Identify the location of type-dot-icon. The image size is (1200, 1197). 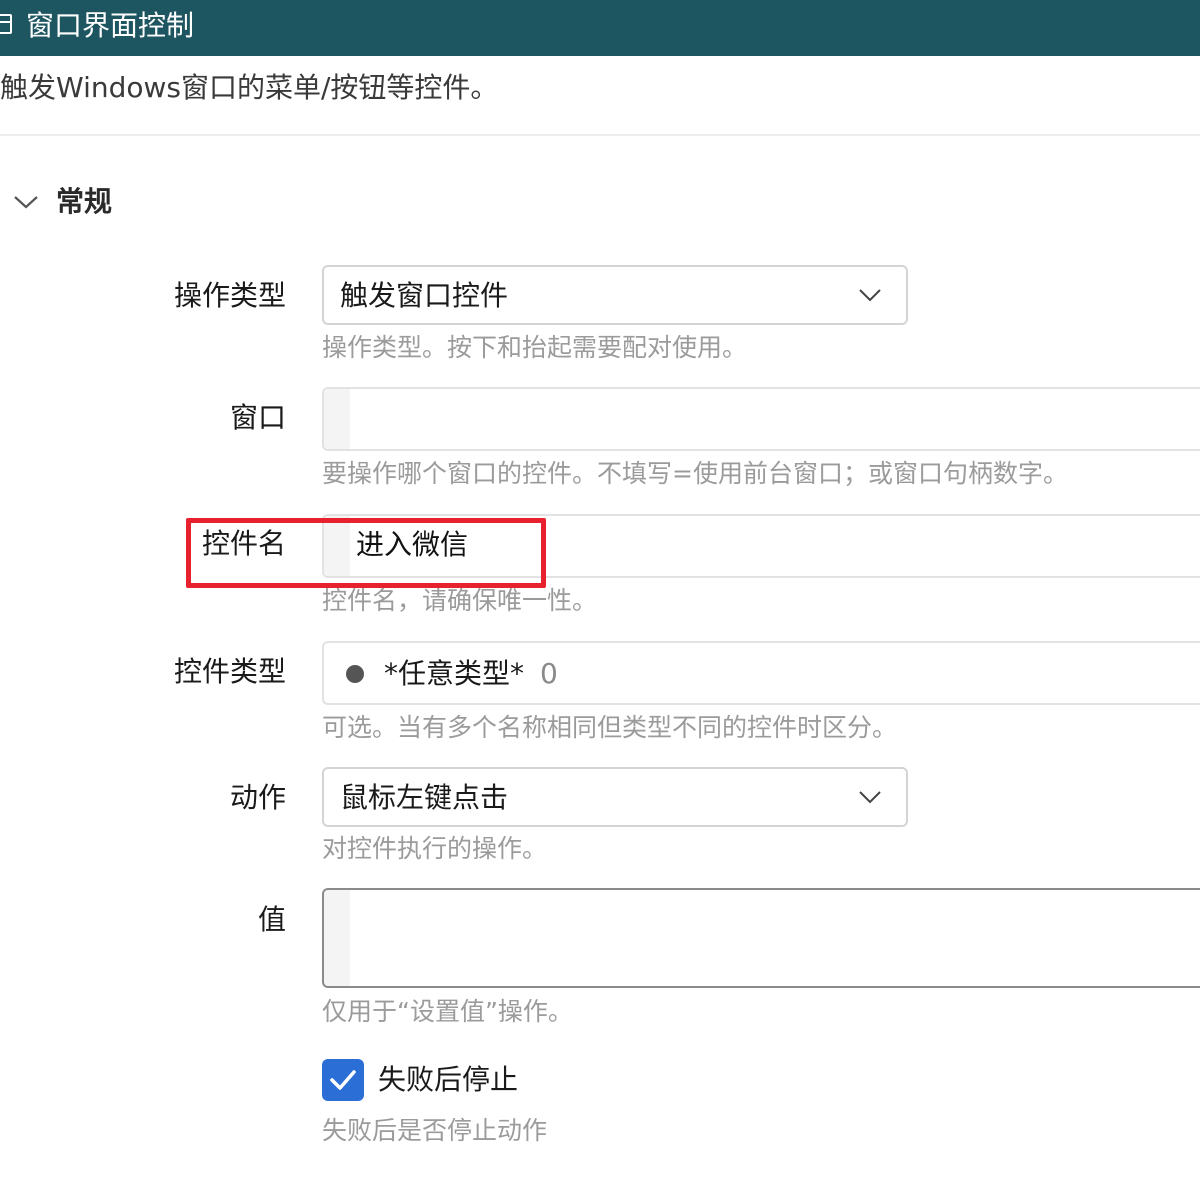
(355, 674).